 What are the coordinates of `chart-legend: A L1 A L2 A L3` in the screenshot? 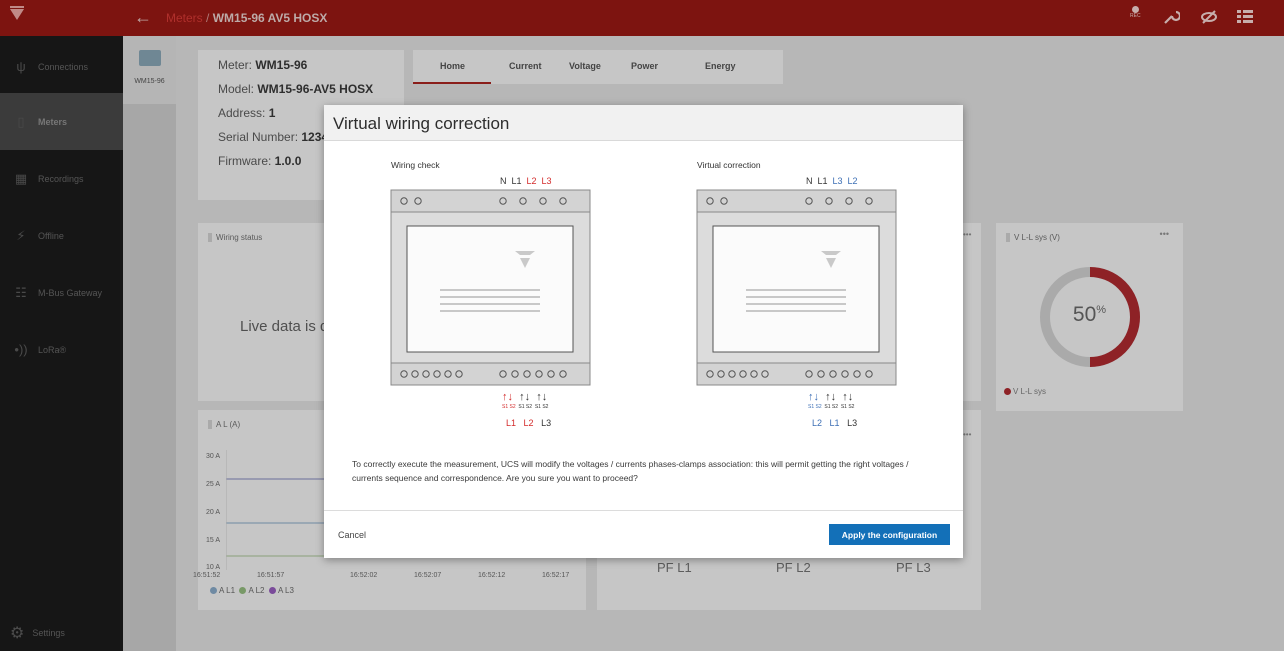 It's located at (252, 590).